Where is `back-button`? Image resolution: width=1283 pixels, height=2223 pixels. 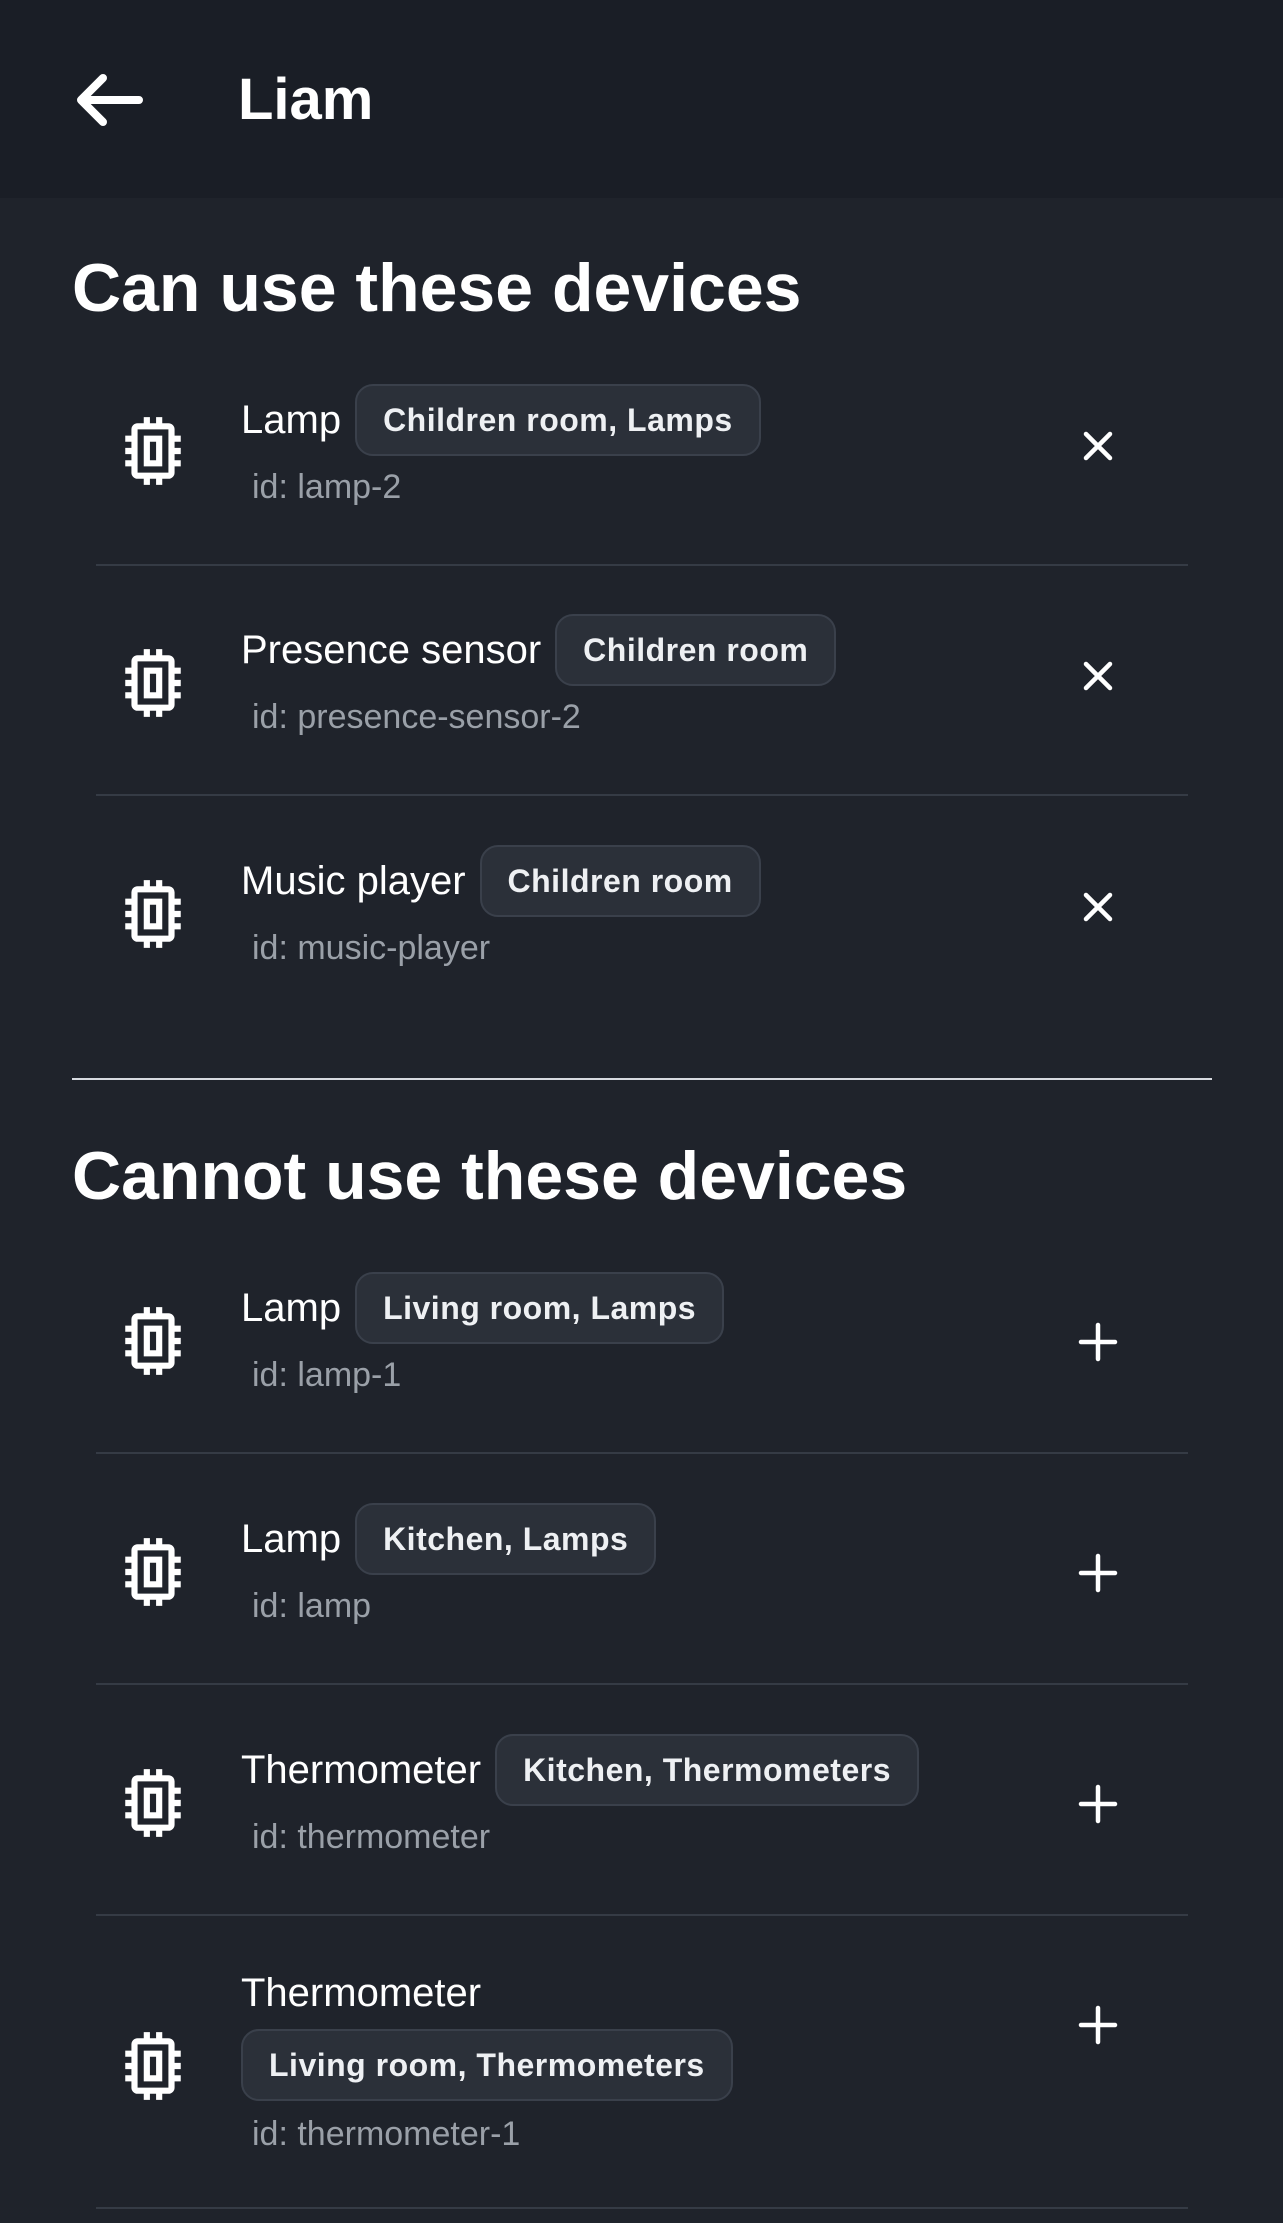
back-button is located at coordinates (108, 100).